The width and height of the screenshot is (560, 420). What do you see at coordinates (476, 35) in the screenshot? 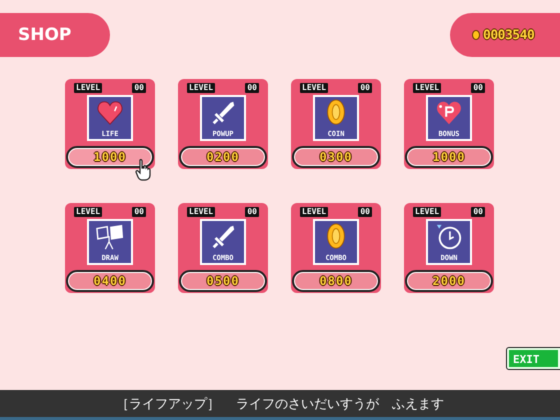
I see `coin-icon` at bounding box center [476, 35].